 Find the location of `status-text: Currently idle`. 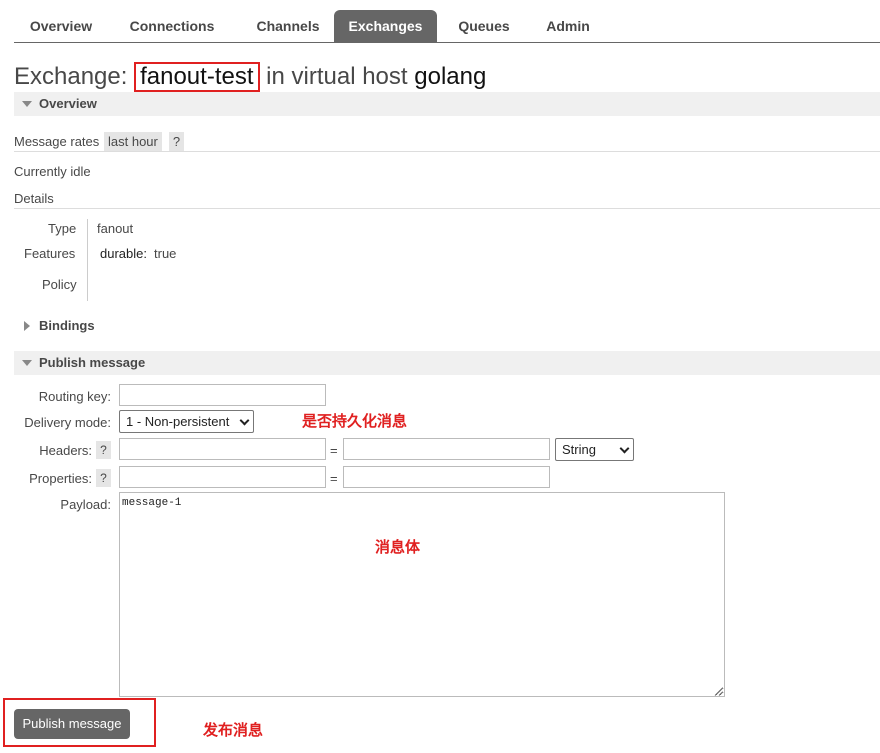

status-text: Currently idle is located at coordinates (52, 171).